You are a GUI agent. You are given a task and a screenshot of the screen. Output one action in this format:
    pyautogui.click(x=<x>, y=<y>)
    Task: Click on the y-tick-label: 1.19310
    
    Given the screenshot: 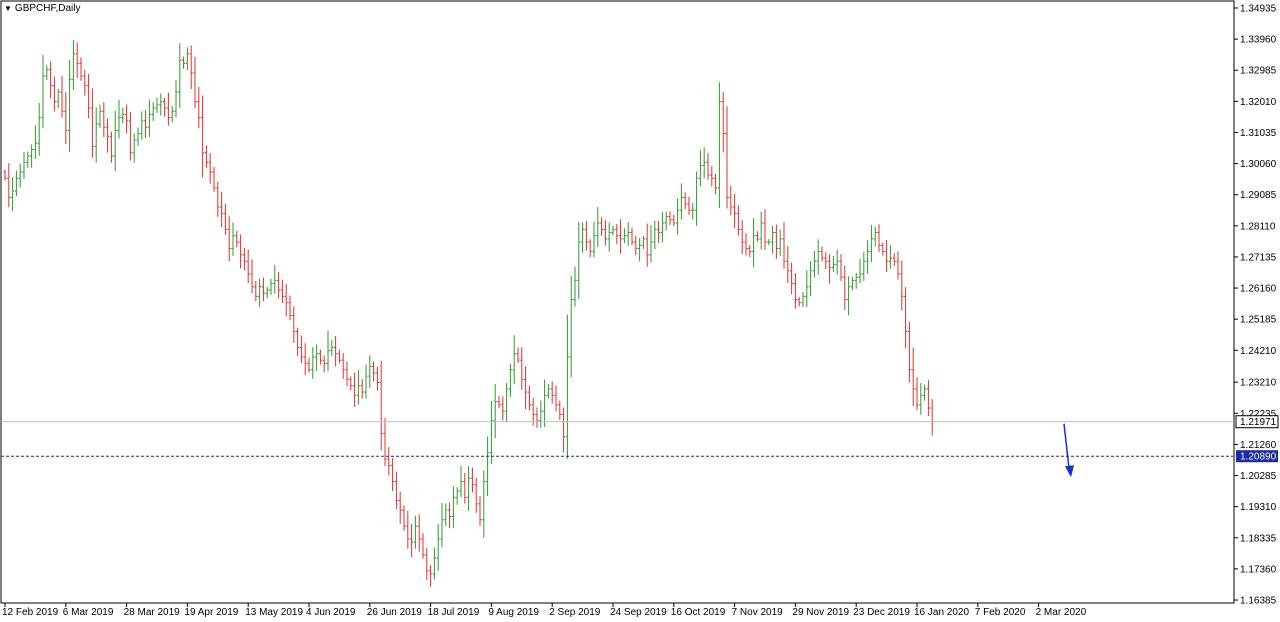 What is the action you would take?
    pyautogui.click(x=1258, y=507)
    